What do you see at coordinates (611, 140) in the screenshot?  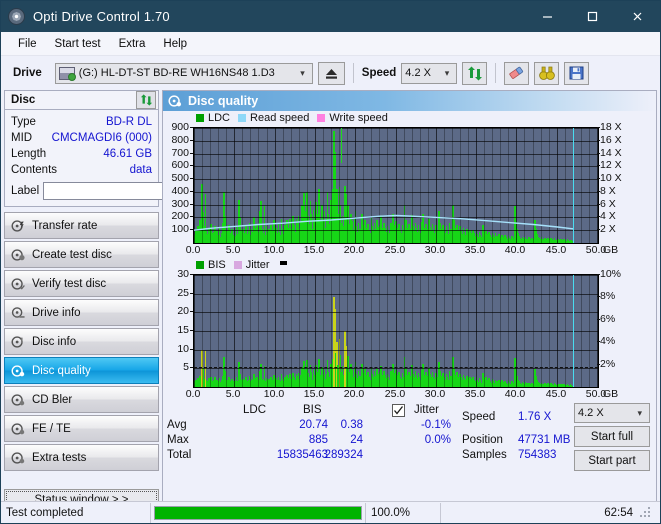 I see `y2-axis-tick: 16 X` at bounding box center [611, 140].